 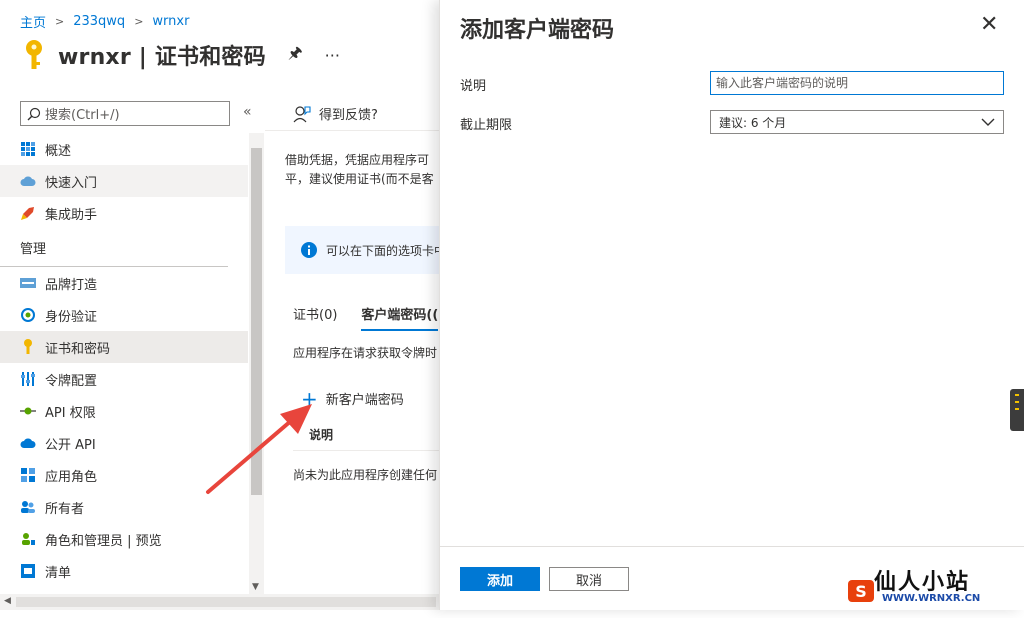 What do you see at coordinates (58, 573) in the screenshot?
I see `nav-item-label: 清单` at bounding box center [58, 573].